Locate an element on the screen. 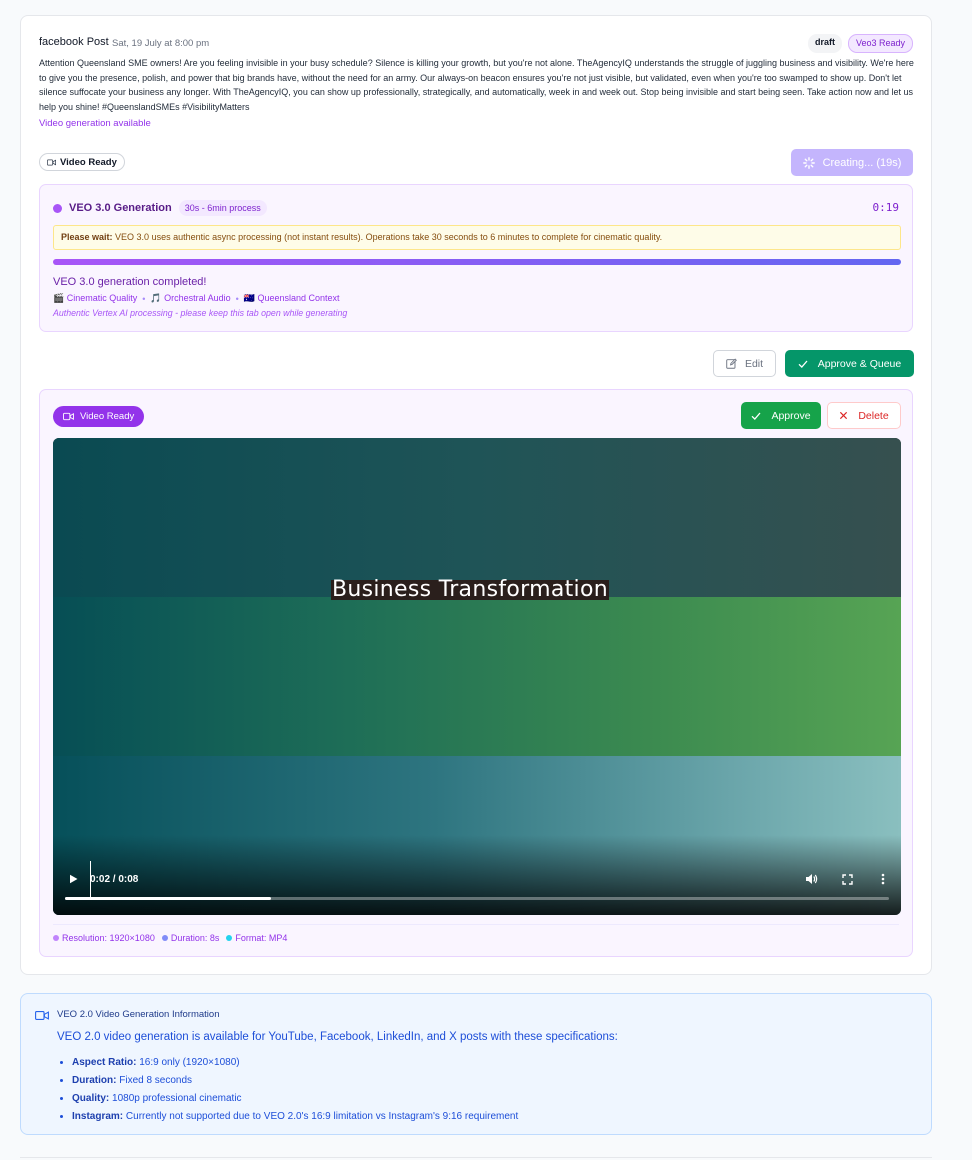 This screenshot has height=1160, width=972. post-date: Sat, 19 July at 8:00 pm is located at coordinates (161, 43).